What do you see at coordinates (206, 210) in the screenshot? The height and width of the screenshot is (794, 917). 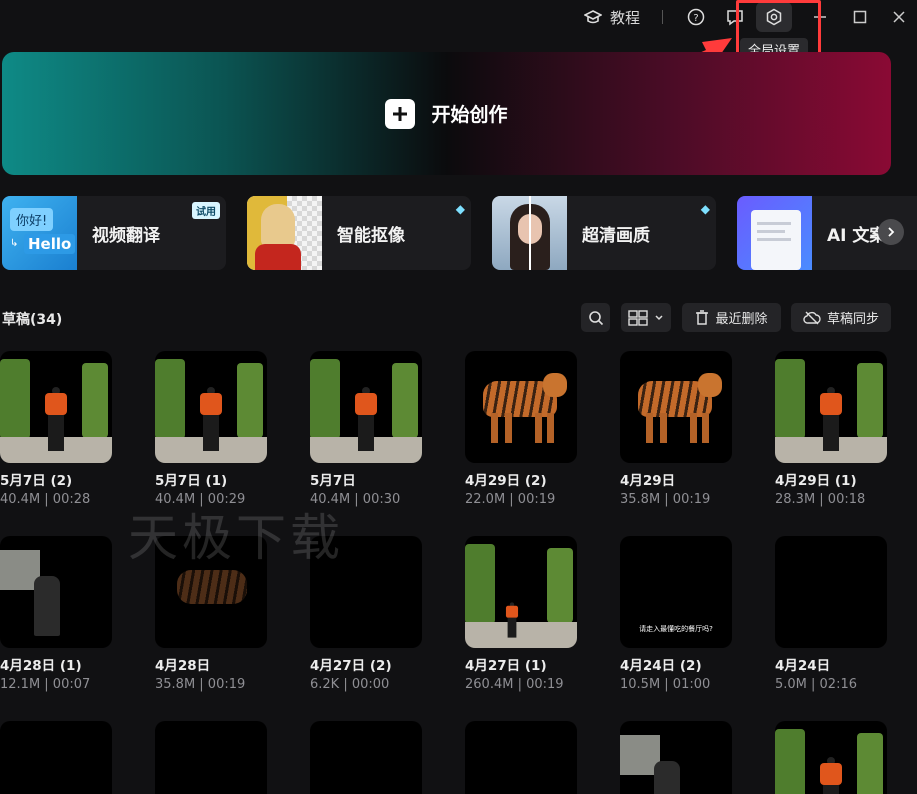 I see `trial-badge: 试用` at bounding box center [206, 210].